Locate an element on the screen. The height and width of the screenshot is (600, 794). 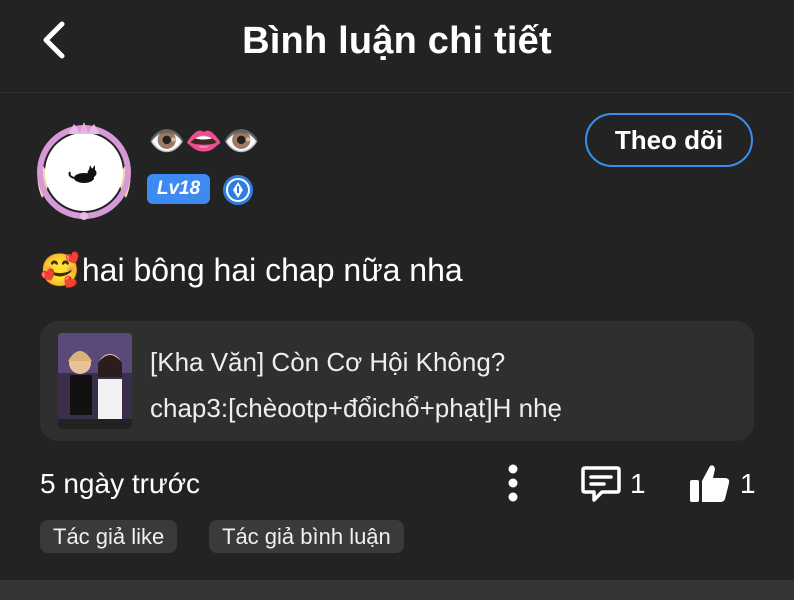
more-options-button is located at coordinates (513, 483).